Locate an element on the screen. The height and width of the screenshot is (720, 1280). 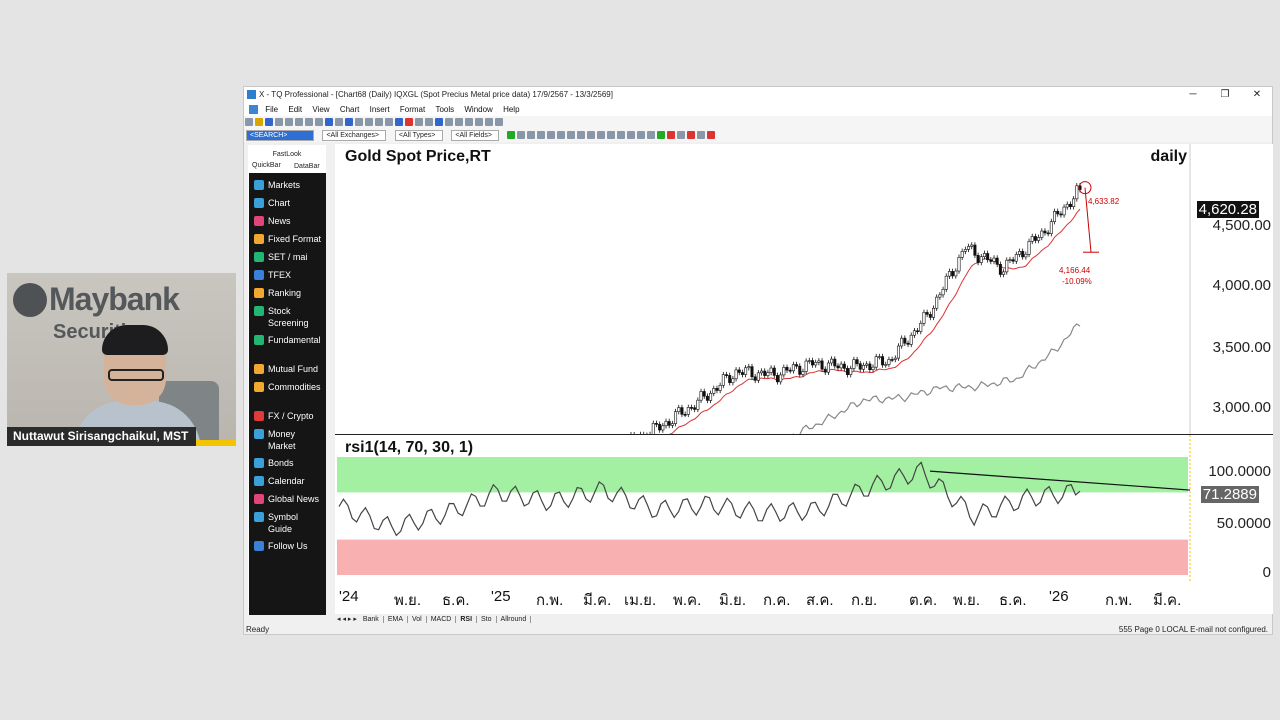
undo-icon is located at coordinates (319, 122).